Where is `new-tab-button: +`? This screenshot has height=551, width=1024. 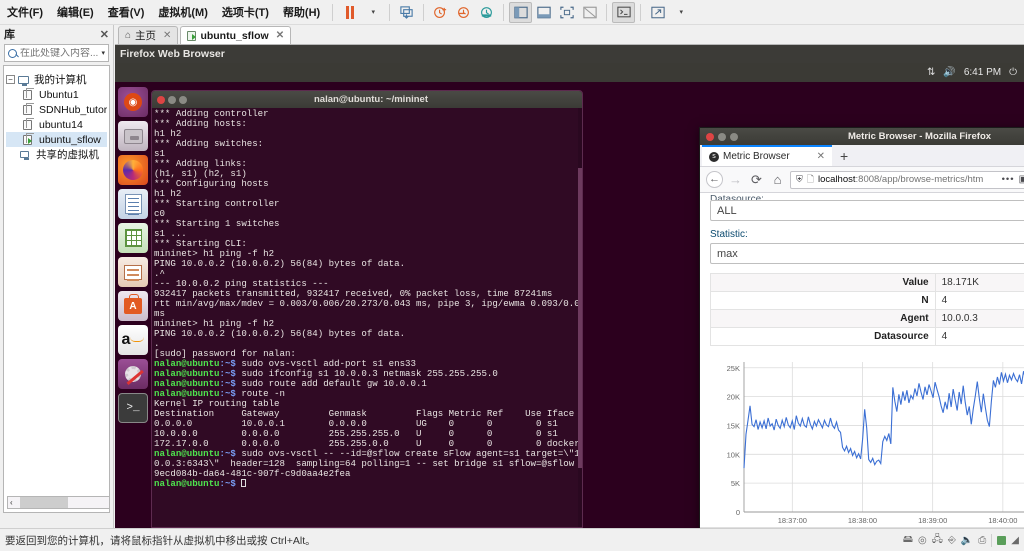 new-tab-button: + is located at coordinates (844, 157).